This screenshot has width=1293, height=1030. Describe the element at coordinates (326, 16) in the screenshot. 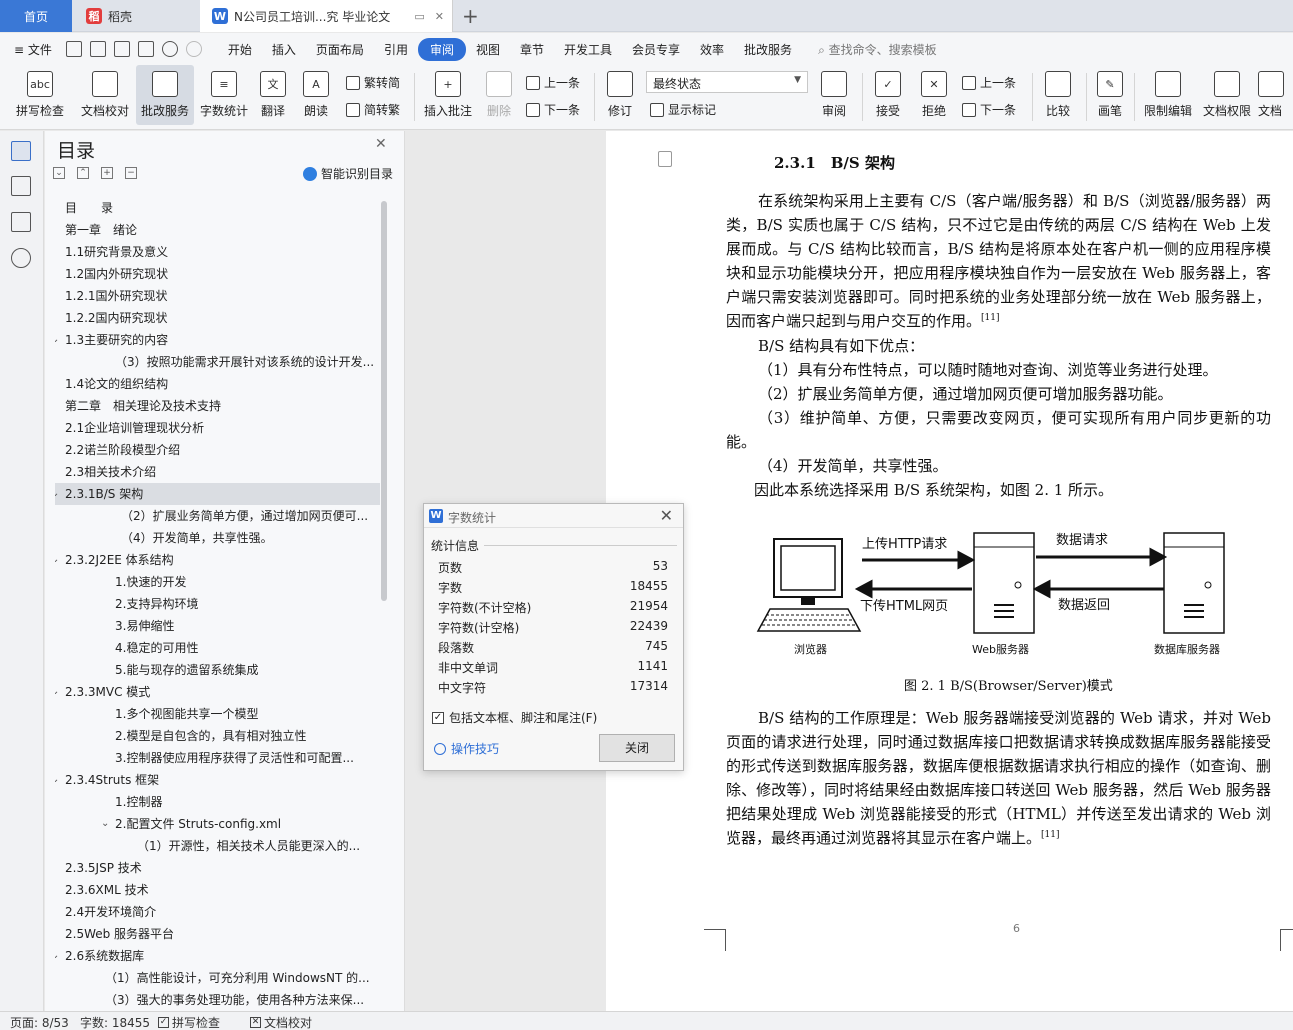

I see `tab-document: W N公司员工培训...究 毕业论文 ▭ ✕` at that location.